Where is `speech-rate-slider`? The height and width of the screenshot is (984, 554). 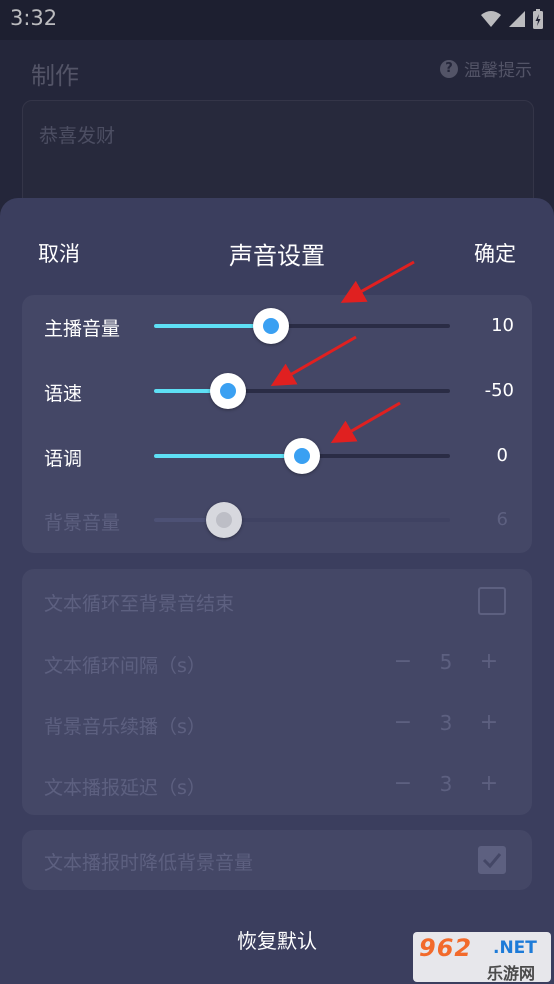
speech-rate-slider is located at coordinates (302, 391).